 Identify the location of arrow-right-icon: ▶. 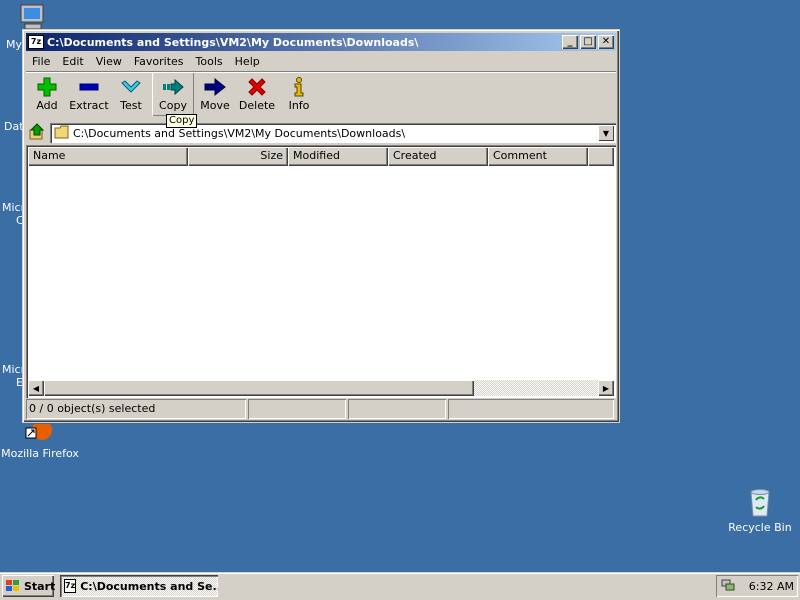
(606, 388).